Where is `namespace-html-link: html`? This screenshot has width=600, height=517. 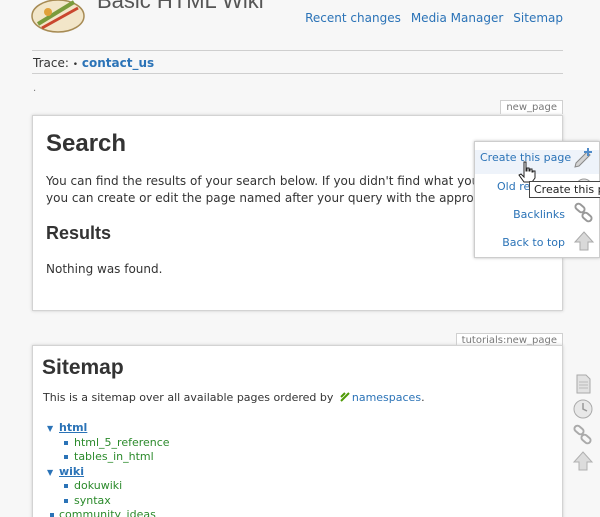 namespace-html-link: html is located at coordinates (73, 428).